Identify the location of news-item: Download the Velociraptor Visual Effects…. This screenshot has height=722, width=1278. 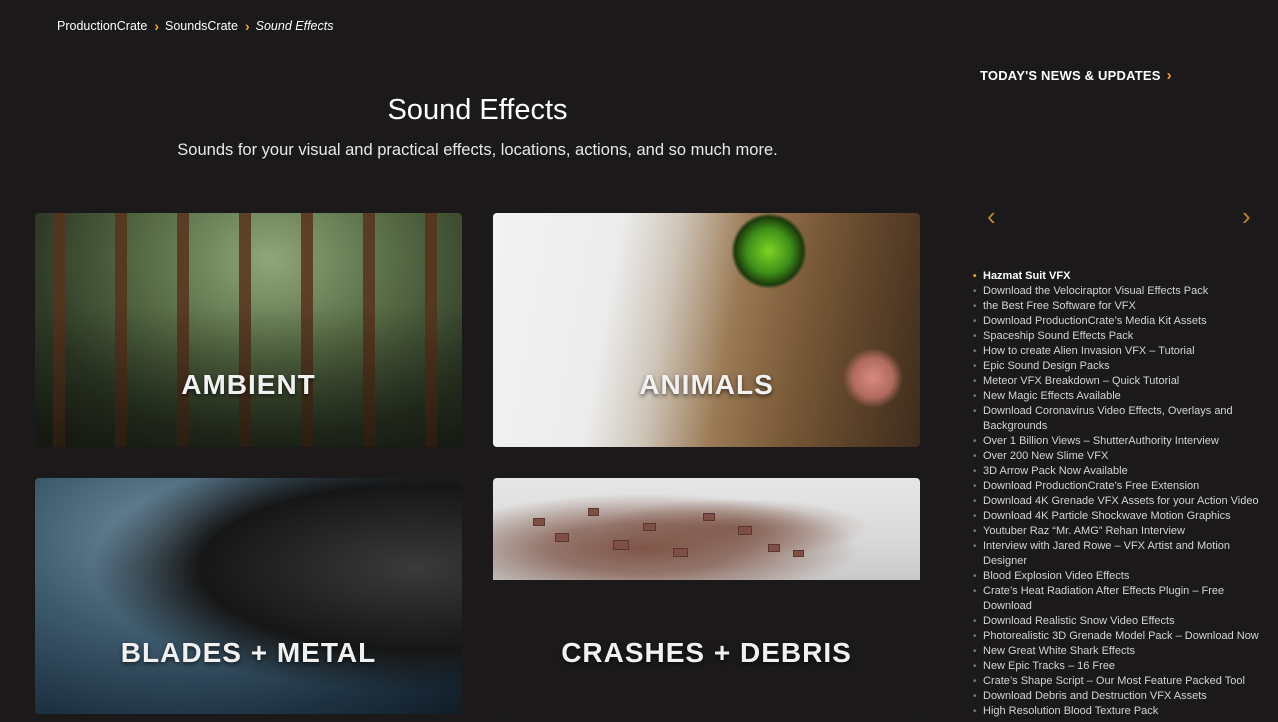
(1120, 291).